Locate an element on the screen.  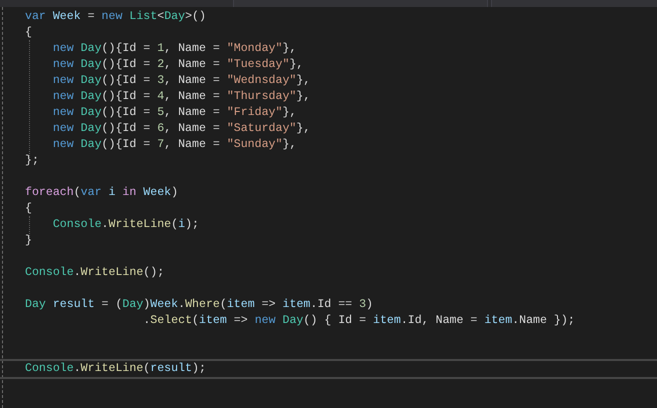
code-line: .Select(item => new Day() { Id = item.Id, Name = item.Name }); is located at coordinates (359, 321).